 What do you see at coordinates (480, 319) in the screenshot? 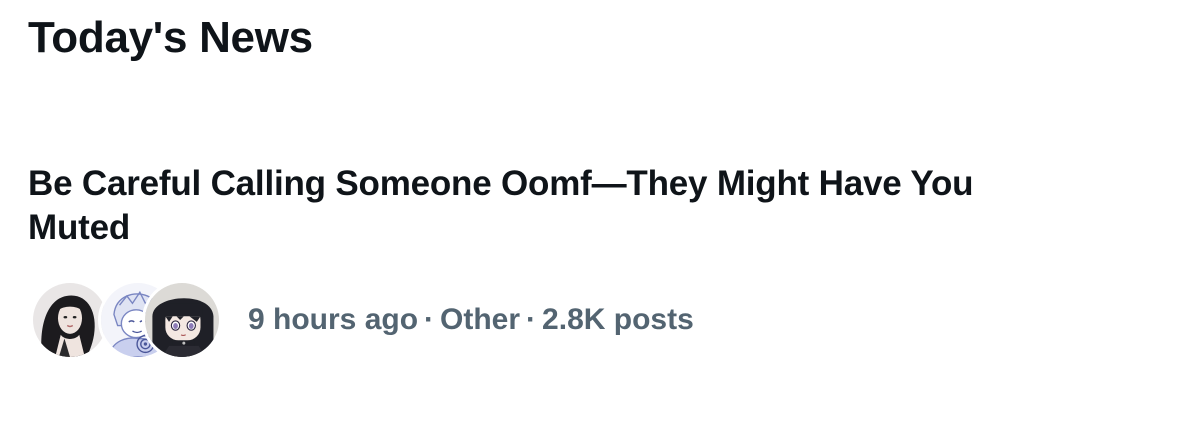
I see `story-category: Other` at bounding box center [480, 319].